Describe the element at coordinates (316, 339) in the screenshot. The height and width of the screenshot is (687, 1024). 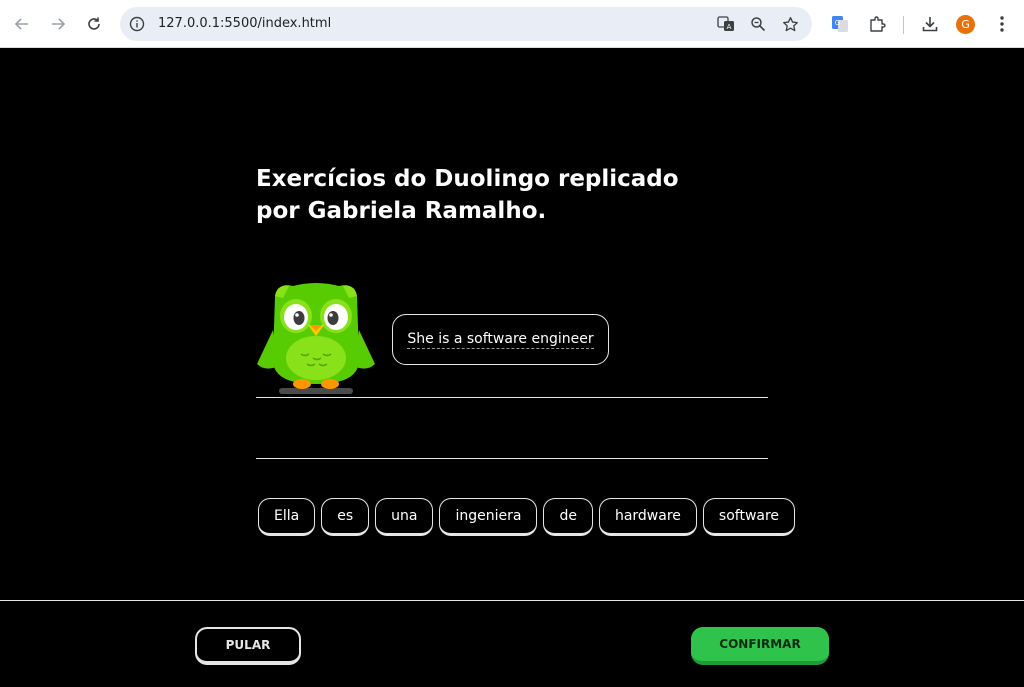
I see `duolingo-owl-icon` at that location.